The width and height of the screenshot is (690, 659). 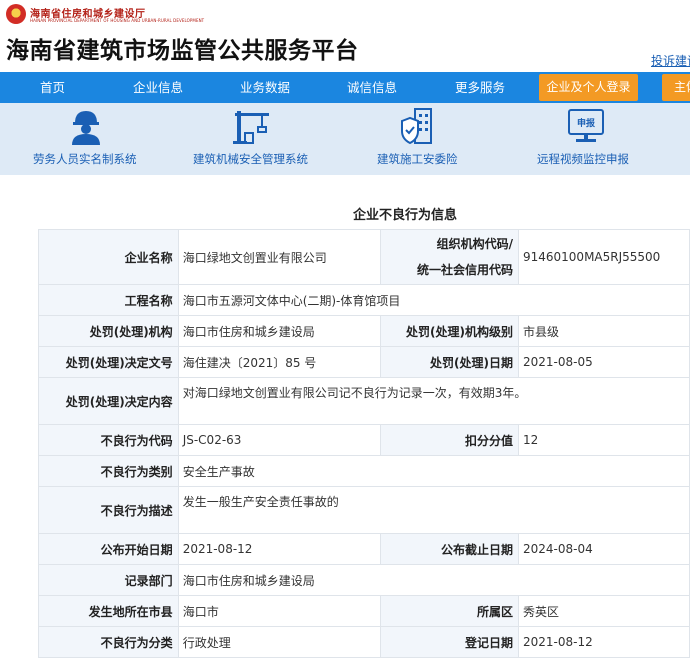 I want to click on behavior-code-label: 不良行为代码, so click(x=108, y=440).